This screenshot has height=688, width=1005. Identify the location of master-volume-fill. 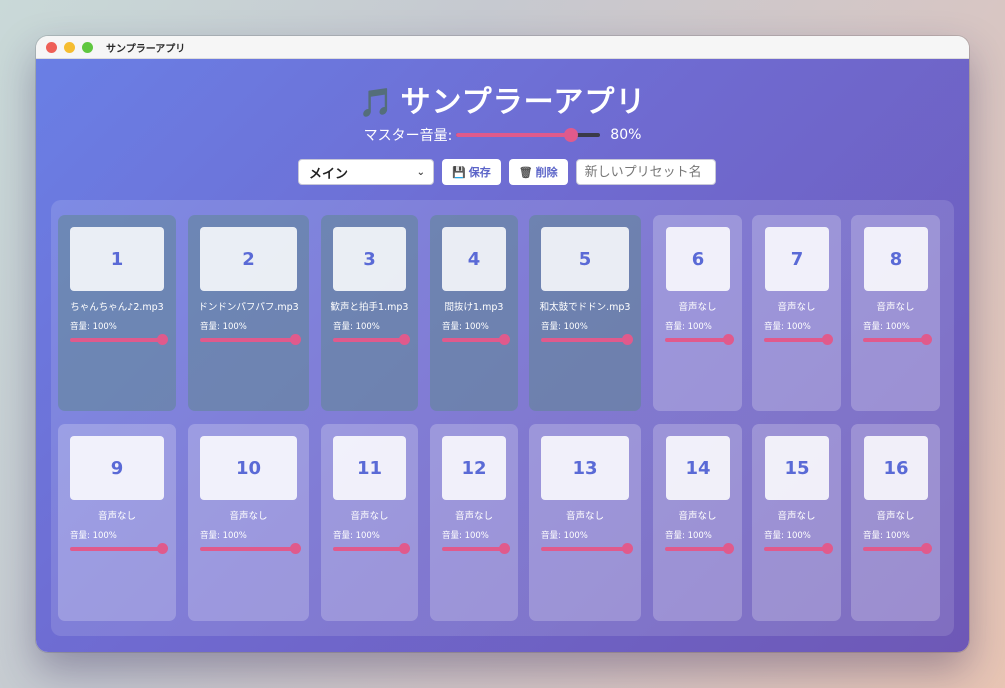
(514, 135).